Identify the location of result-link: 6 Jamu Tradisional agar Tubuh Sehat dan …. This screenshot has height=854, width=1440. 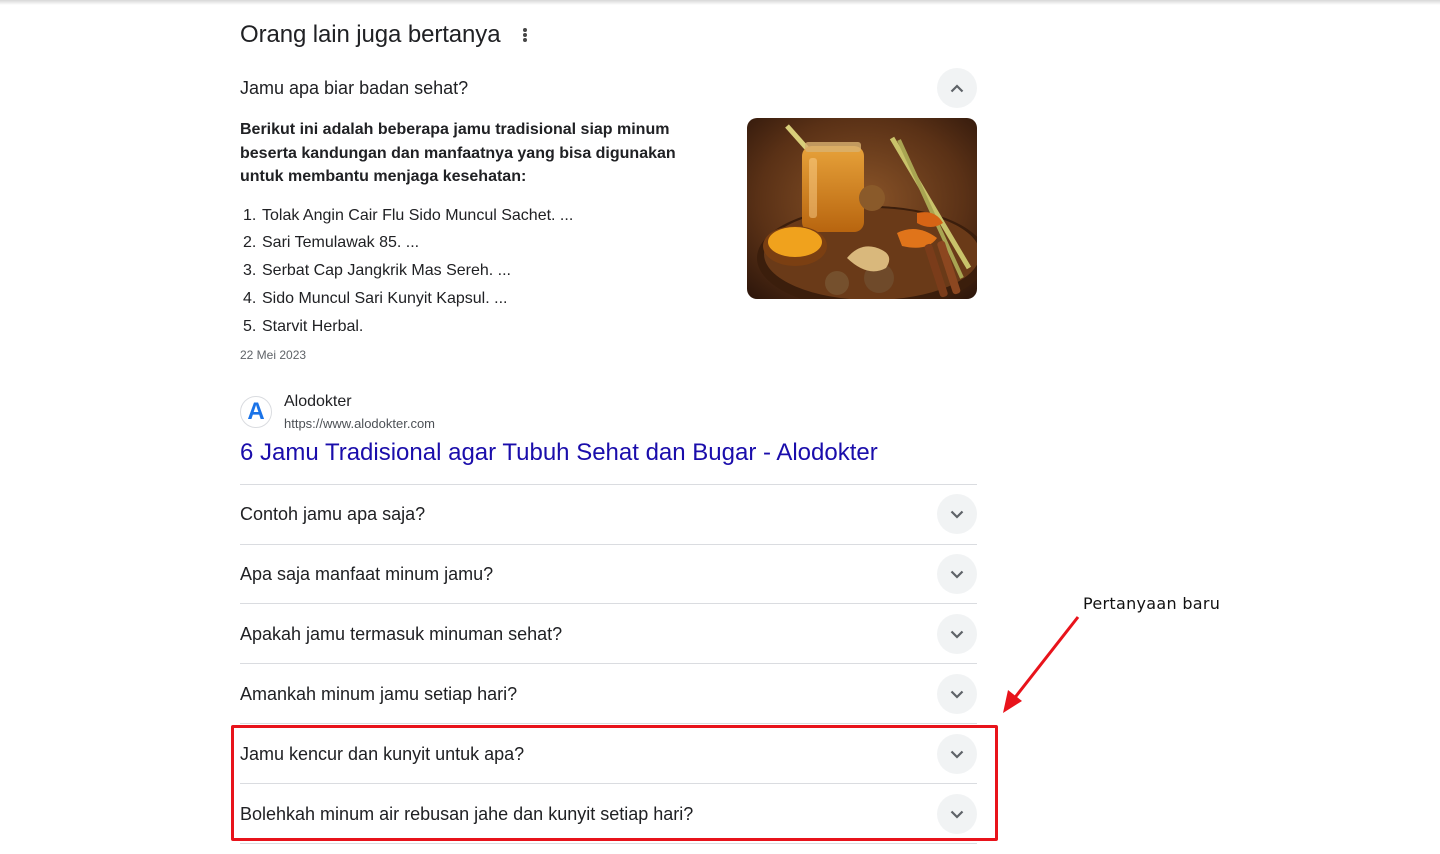
(559, 453).